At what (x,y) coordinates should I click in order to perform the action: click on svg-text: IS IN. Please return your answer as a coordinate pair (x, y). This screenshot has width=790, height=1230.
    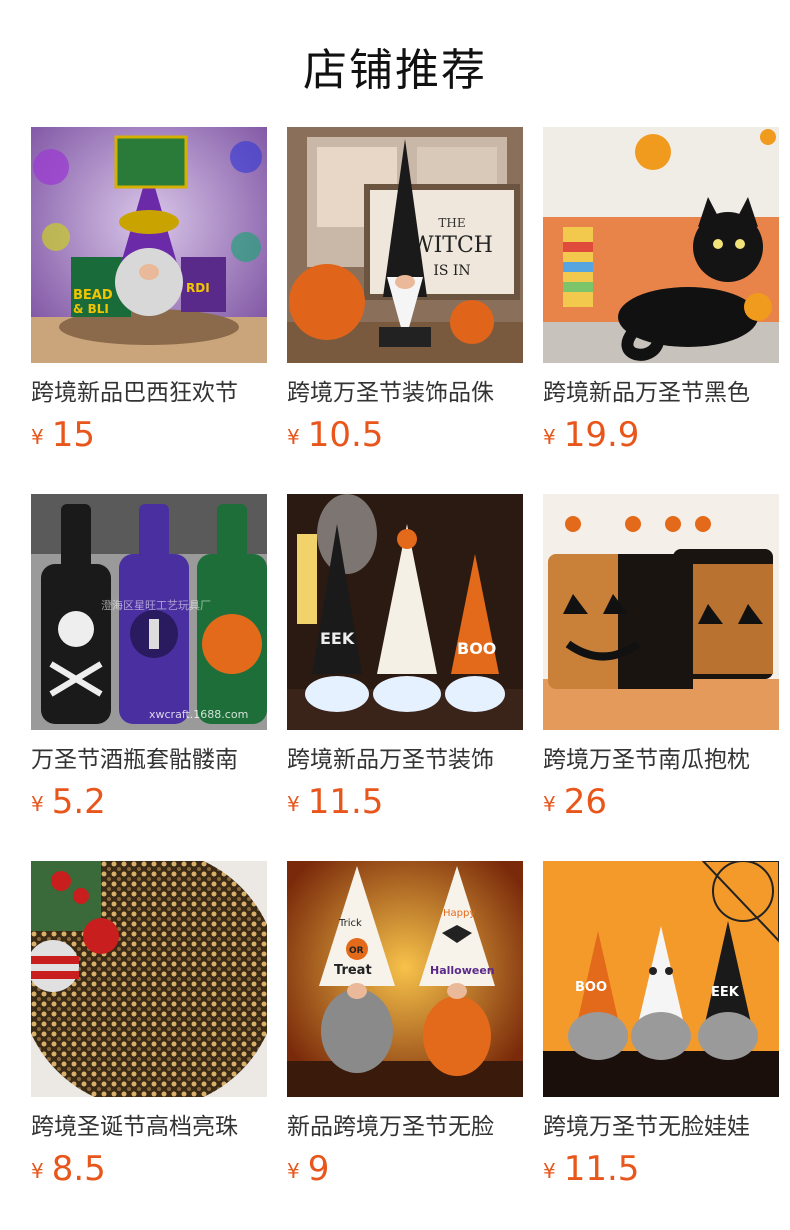
    Looking at the image, I should click on (451, 271).